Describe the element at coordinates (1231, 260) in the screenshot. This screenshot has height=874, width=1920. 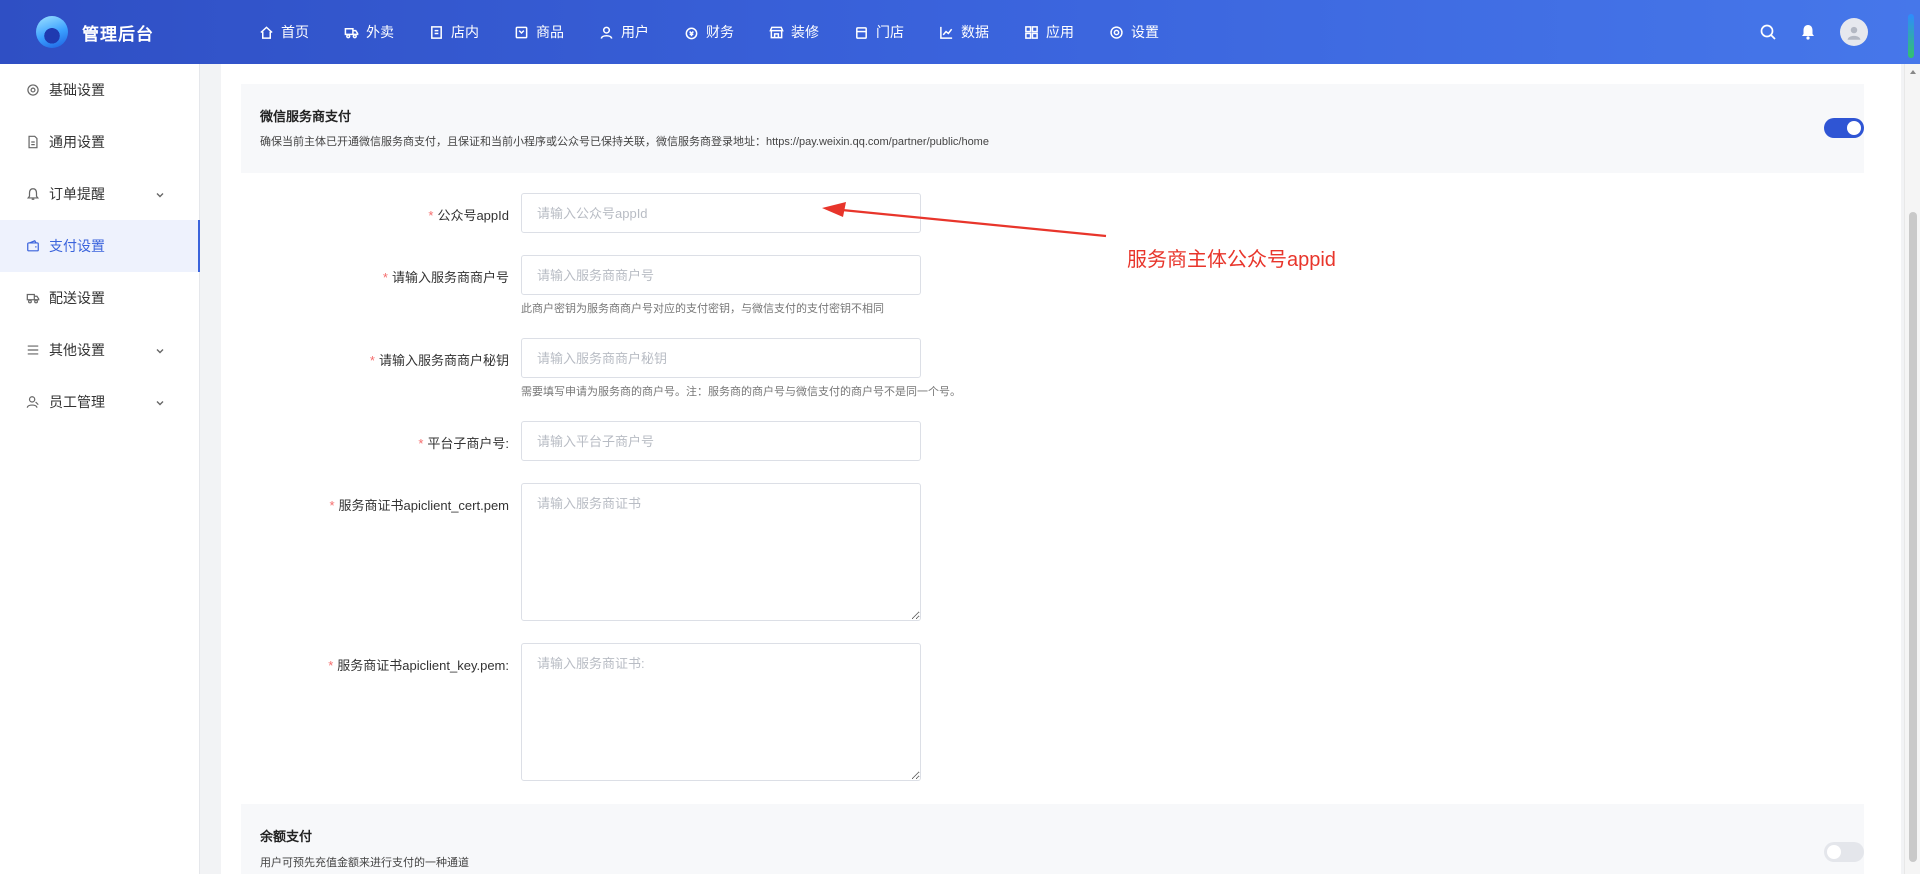
I see `annotation-text: 服务商主体公众号appid` at that location.